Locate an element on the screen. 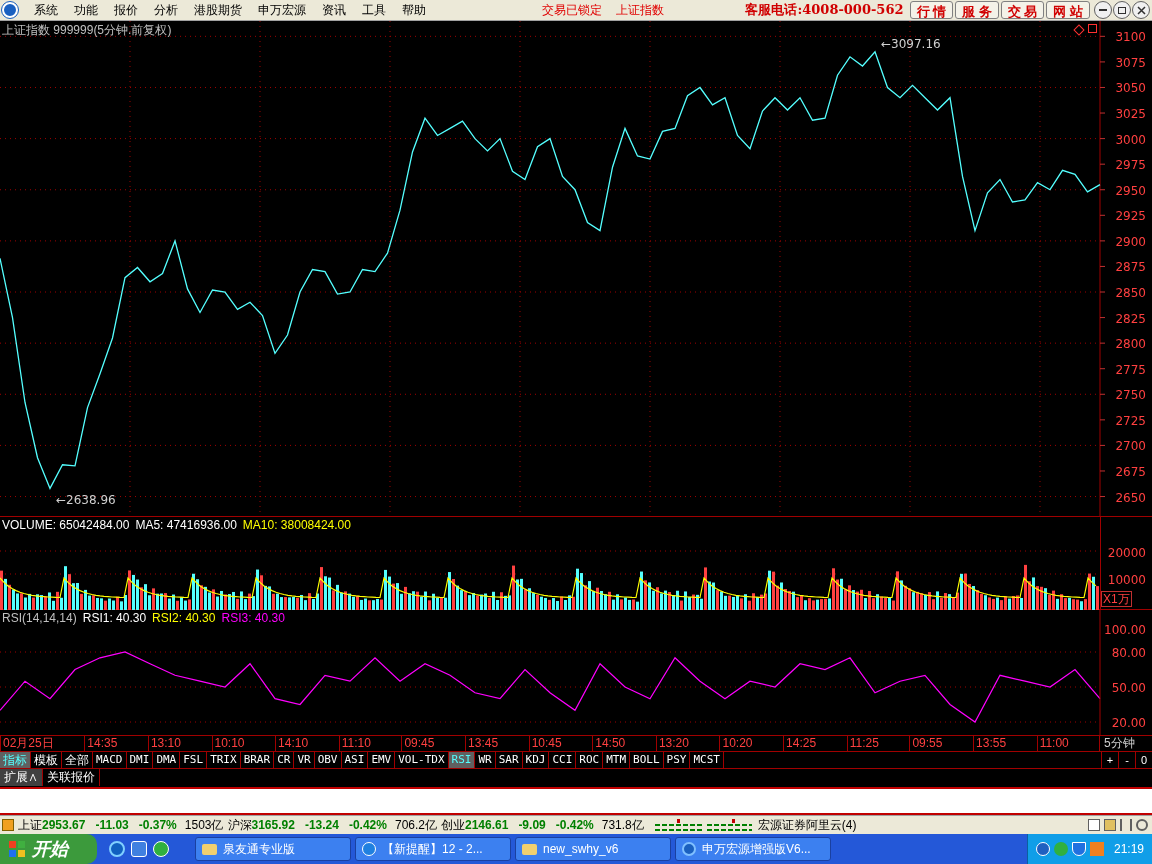 This screenshot has width=1152, height=864. zoom-control: - is located at coordinates (1126, 760).